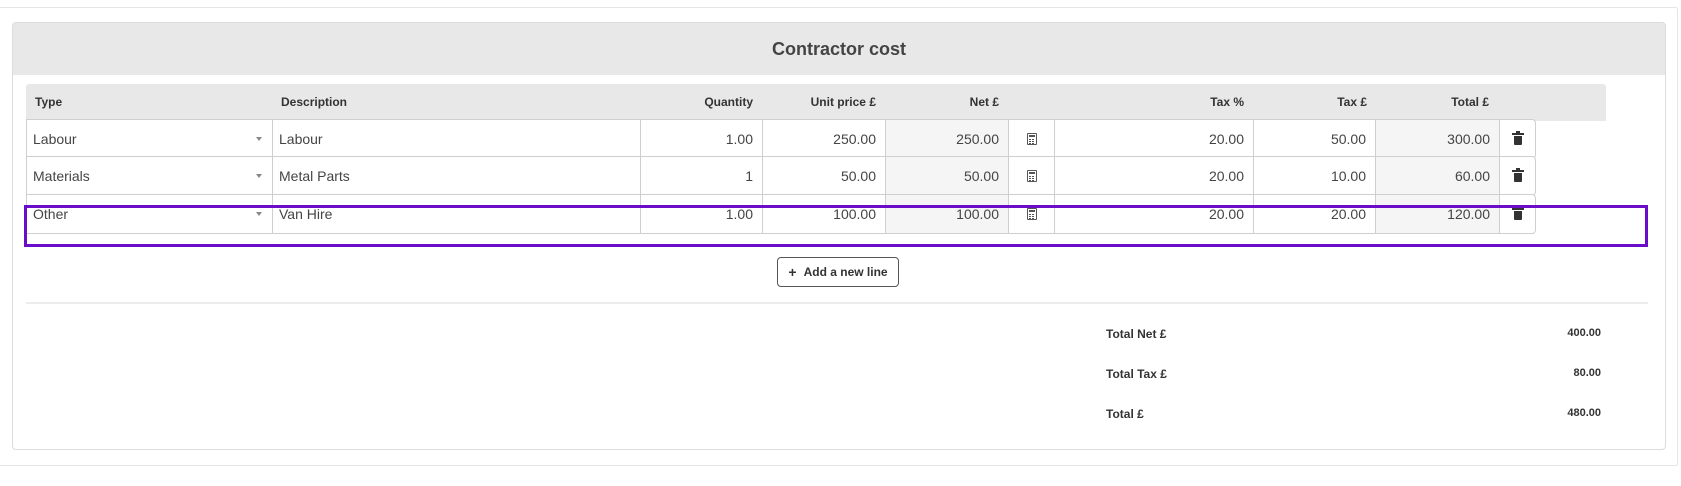 The width and height of the screenshot is (1681, 486). I want to click on column-header-net: Net £, so click(984, 102).